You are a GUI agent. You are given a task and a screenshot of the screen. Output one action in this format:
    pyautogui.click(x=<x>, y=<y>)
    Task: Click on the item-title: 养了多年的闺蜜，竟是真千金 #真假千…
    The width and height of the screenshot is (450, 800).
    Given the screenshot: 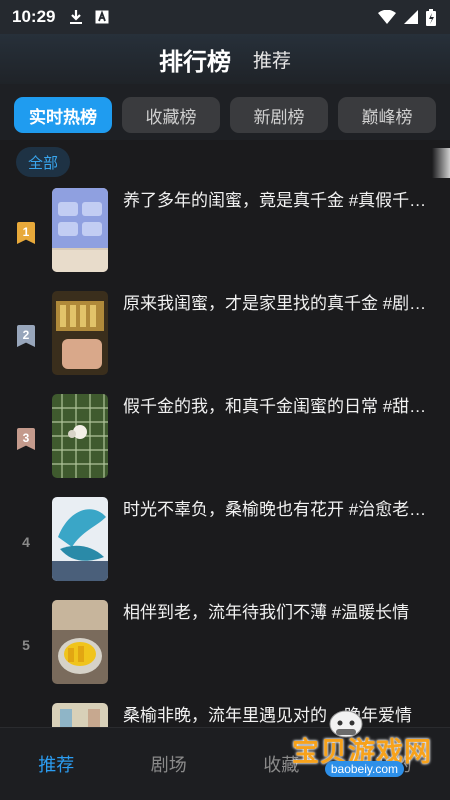 What is the action you would take?
    pyautogui.click(x=279, y=201)
    